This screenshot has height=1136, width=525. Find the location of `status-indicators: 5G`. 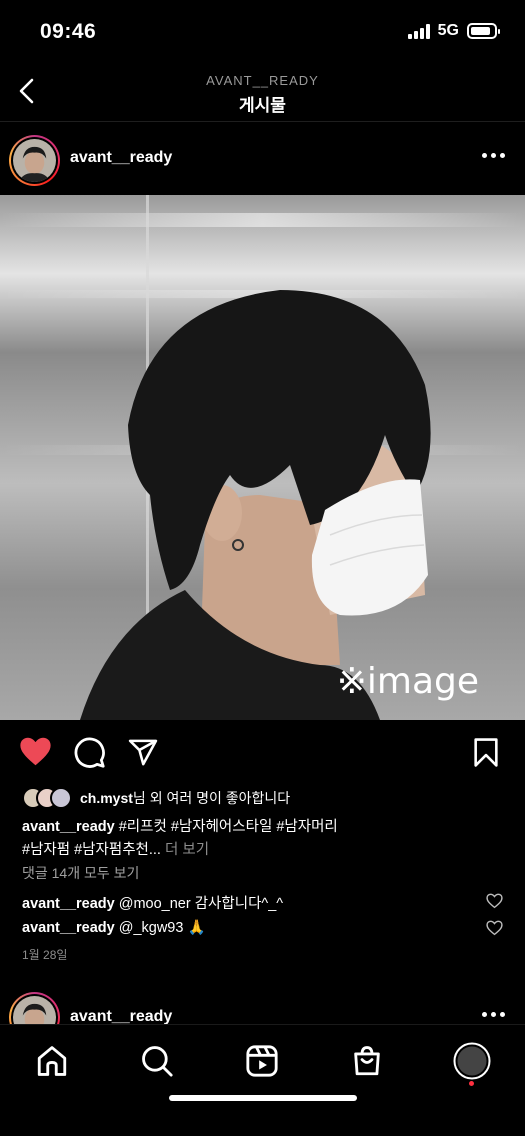

status-indicators: 5G is located at coordinates (453, 31).